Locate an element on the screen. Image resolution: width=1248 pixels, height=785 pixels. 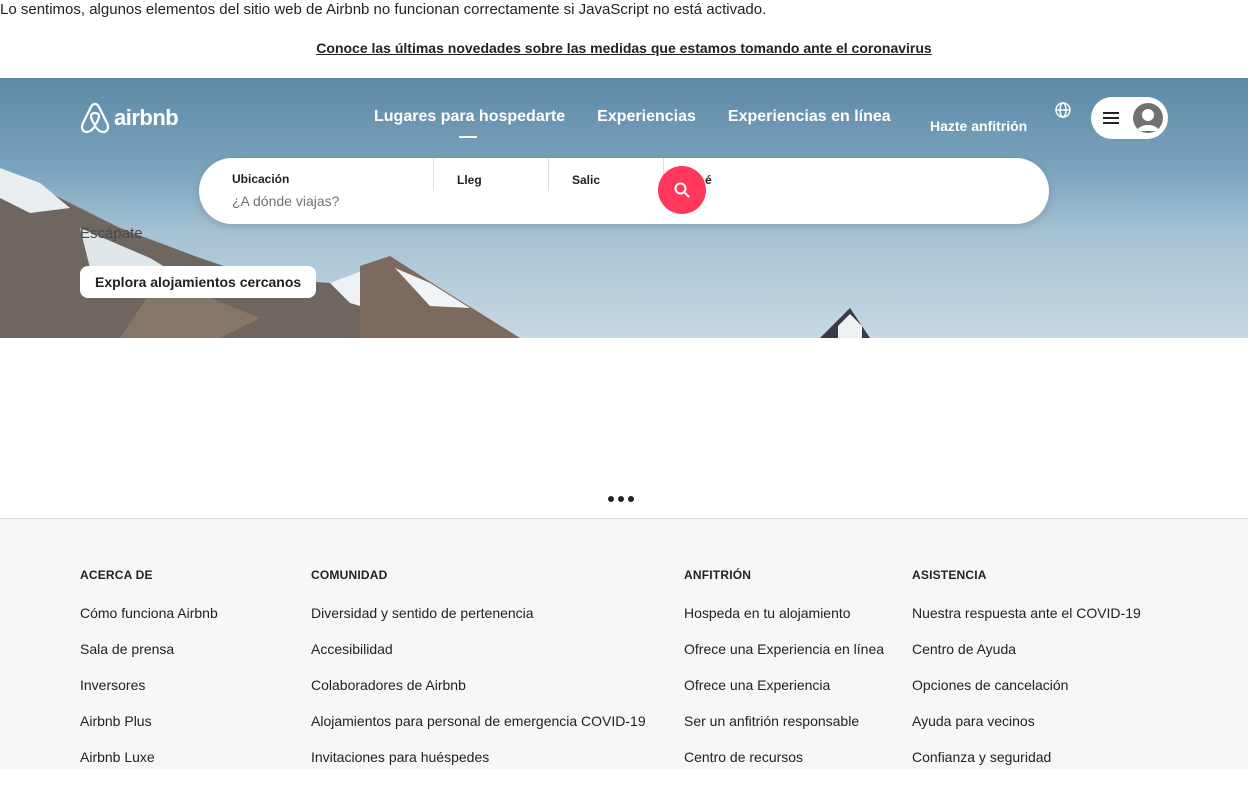
search-icon is located at coordinates (682, 190).